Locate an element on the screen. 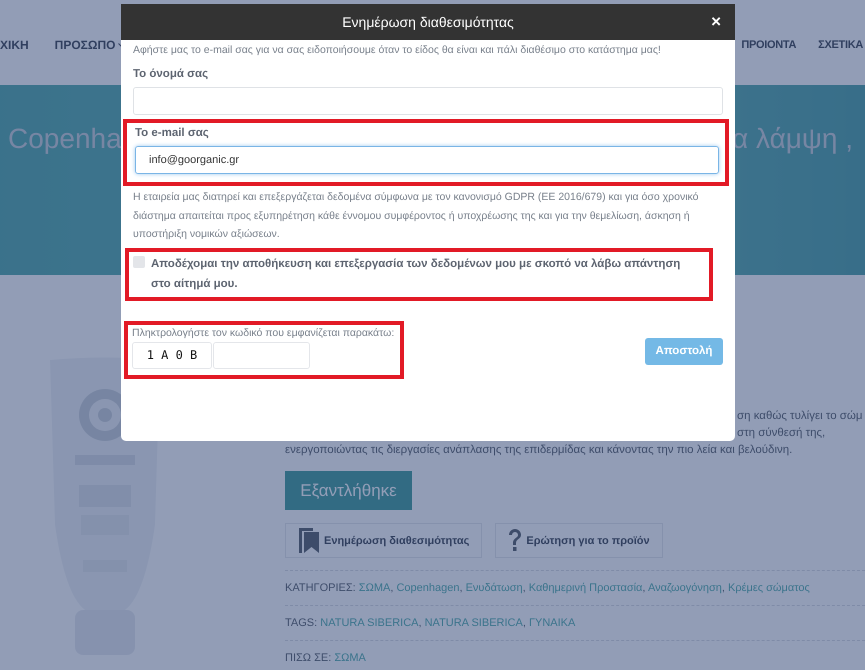 This screenshot has height=670, width=865. captcha-label: Πληκτρολογήστε τον κωδικό που εμφανίζεται παρακάτω: is located at coordinates (263, 332).